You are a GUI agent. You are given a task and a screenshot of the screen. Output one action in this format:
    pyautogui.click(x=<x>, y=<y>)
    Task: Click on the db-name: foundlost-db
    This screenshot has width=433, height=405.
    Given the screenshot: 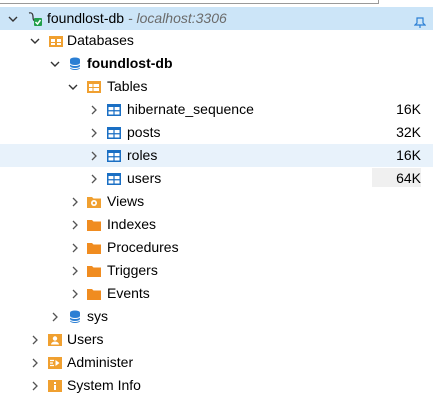 What is the action you would take?
    pyautogui.click(x=130, y=63)
    